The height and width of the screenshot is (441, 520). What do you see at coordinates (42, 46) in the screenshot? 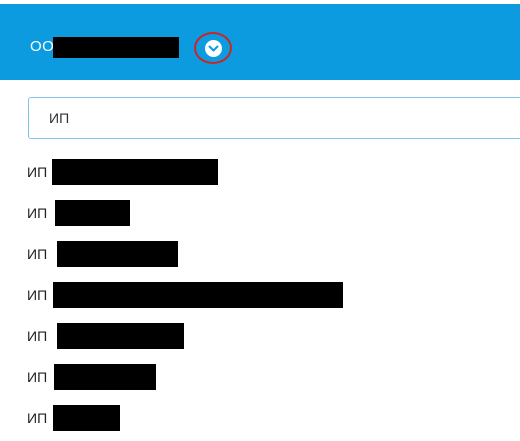
I see `org-name: ОО` at bounding box center [42, 46].